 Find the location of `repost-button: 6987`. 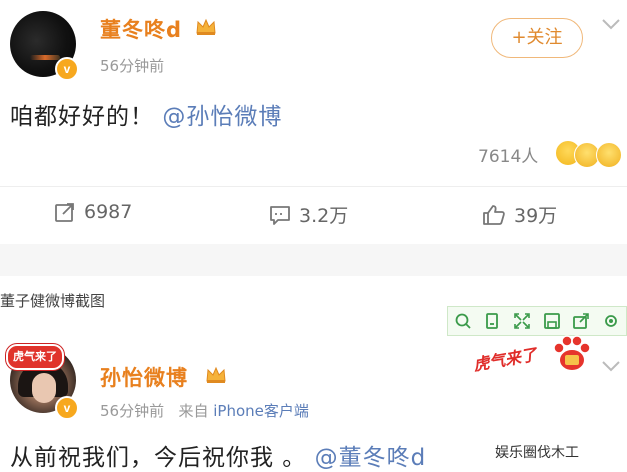

repost-button: 6987 is located at coordinates (93, 212).